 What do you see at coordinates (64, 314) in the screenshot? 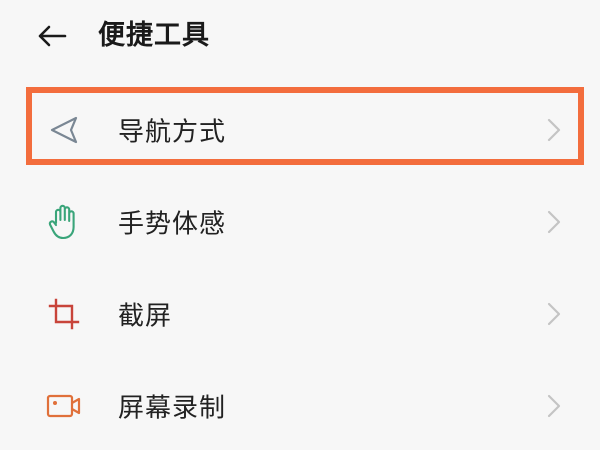
I see `crop-screenshot-icon` at bounding box center [64, 314].